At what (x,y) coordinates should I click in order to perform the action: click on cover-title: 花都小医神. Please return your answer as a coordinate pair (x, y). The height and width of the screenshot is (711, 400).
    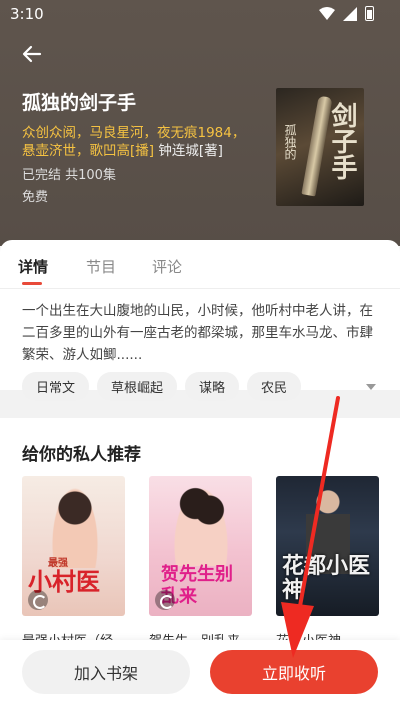
    Looking at the image, I should click on (326, 578).